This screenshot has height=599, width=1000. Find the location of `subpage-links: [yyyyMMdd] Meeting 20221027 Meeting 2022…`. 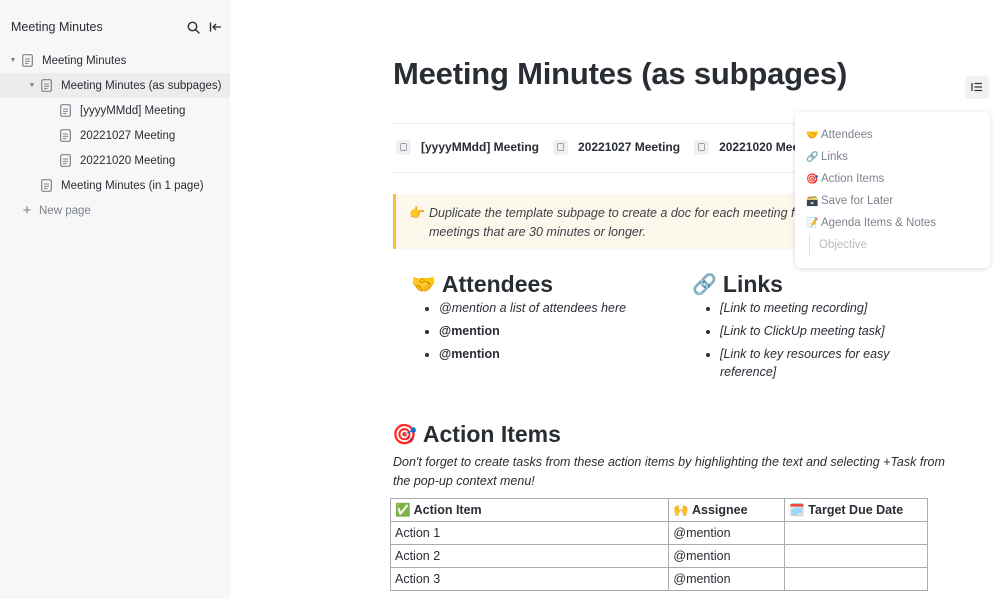

subpage-links: [yyyyMMdd] Meeting 20221027 Meeting 2022… is located at coordinates (596, 147).